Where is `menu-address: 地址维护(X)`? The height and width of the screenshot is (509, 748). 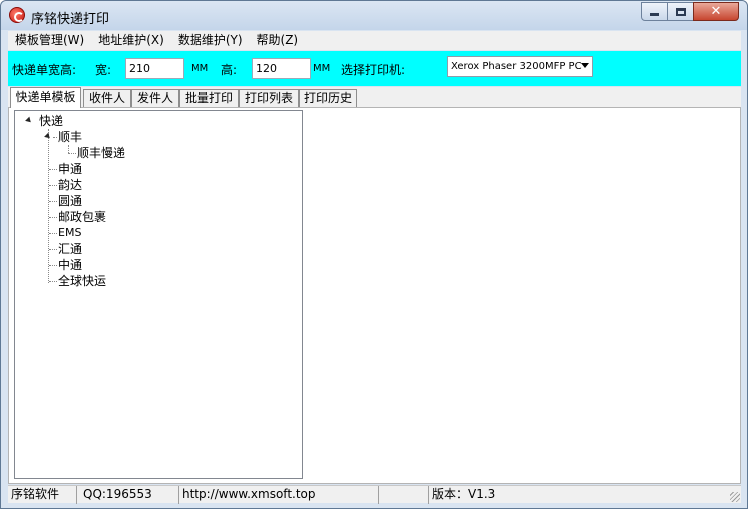 menu-address: 地址维护(X) is located at coordinates (131, 40).